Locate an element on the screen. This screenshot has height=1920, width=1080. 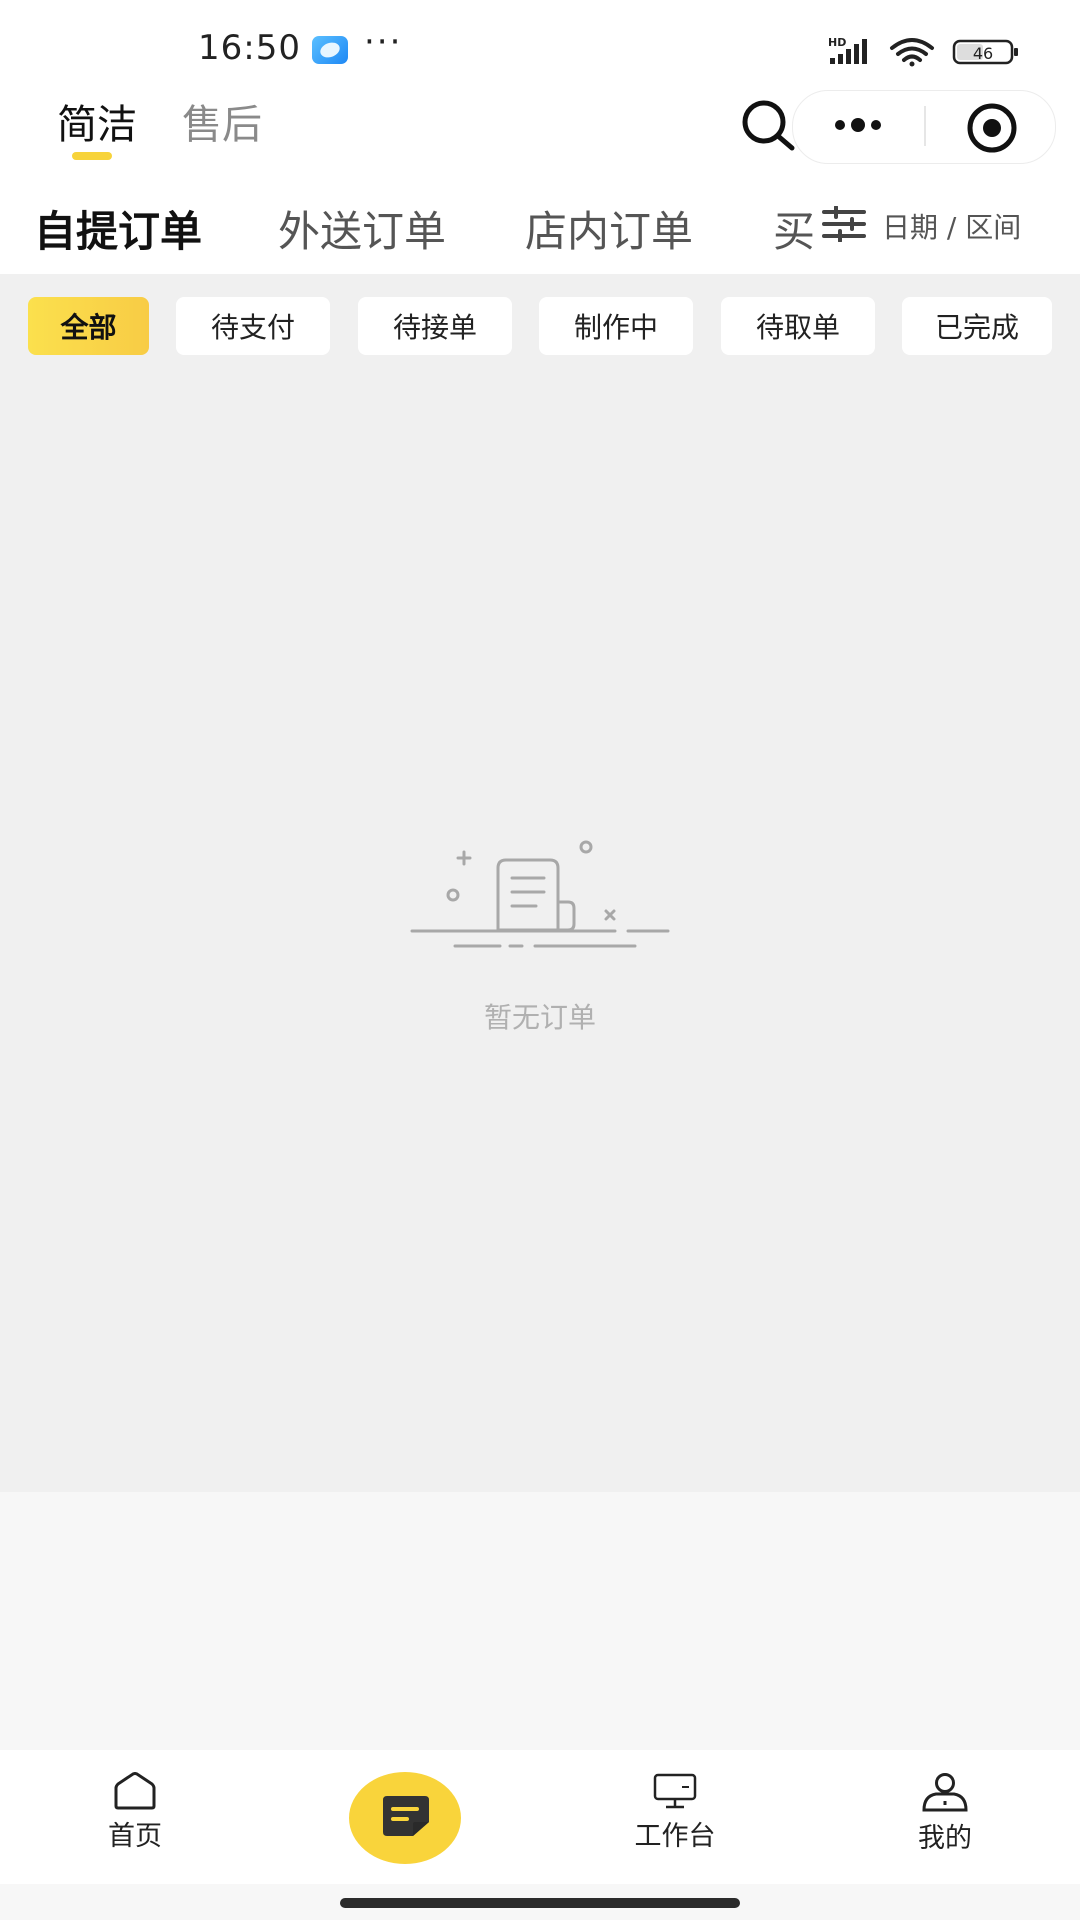
chip-all: 全部 is located at coordinates (88, 326).